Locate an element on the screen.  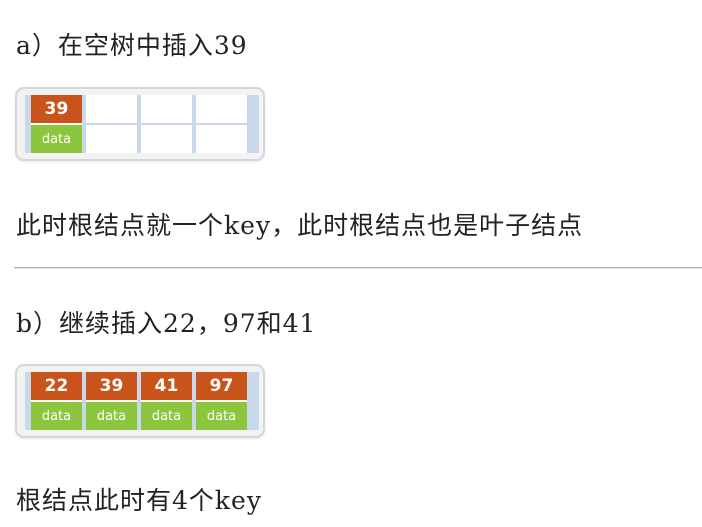
section-a-description: 此时根结点就一个key，此时根结点也是叶子结点 is located at coordinates (300, 225).